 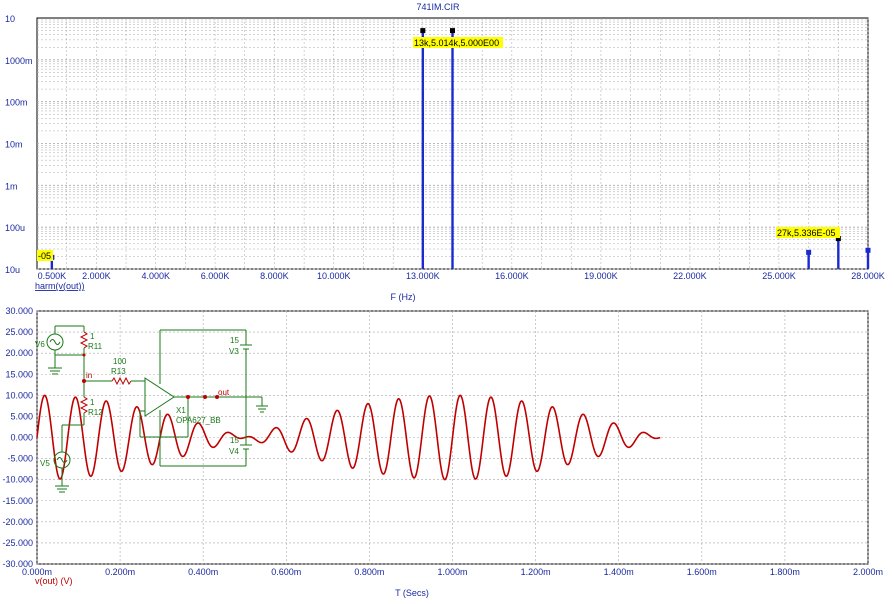 I want to click on transient-x-tick: 1.200m, so click(x=536, y=572).